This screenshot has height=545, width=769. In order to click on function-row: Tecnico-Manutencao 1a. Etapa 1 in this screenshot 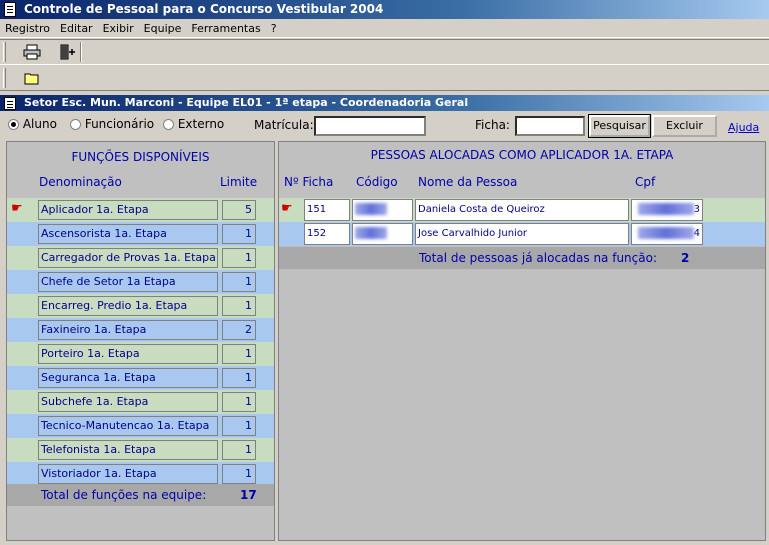, I will do `click(140, 426)`.